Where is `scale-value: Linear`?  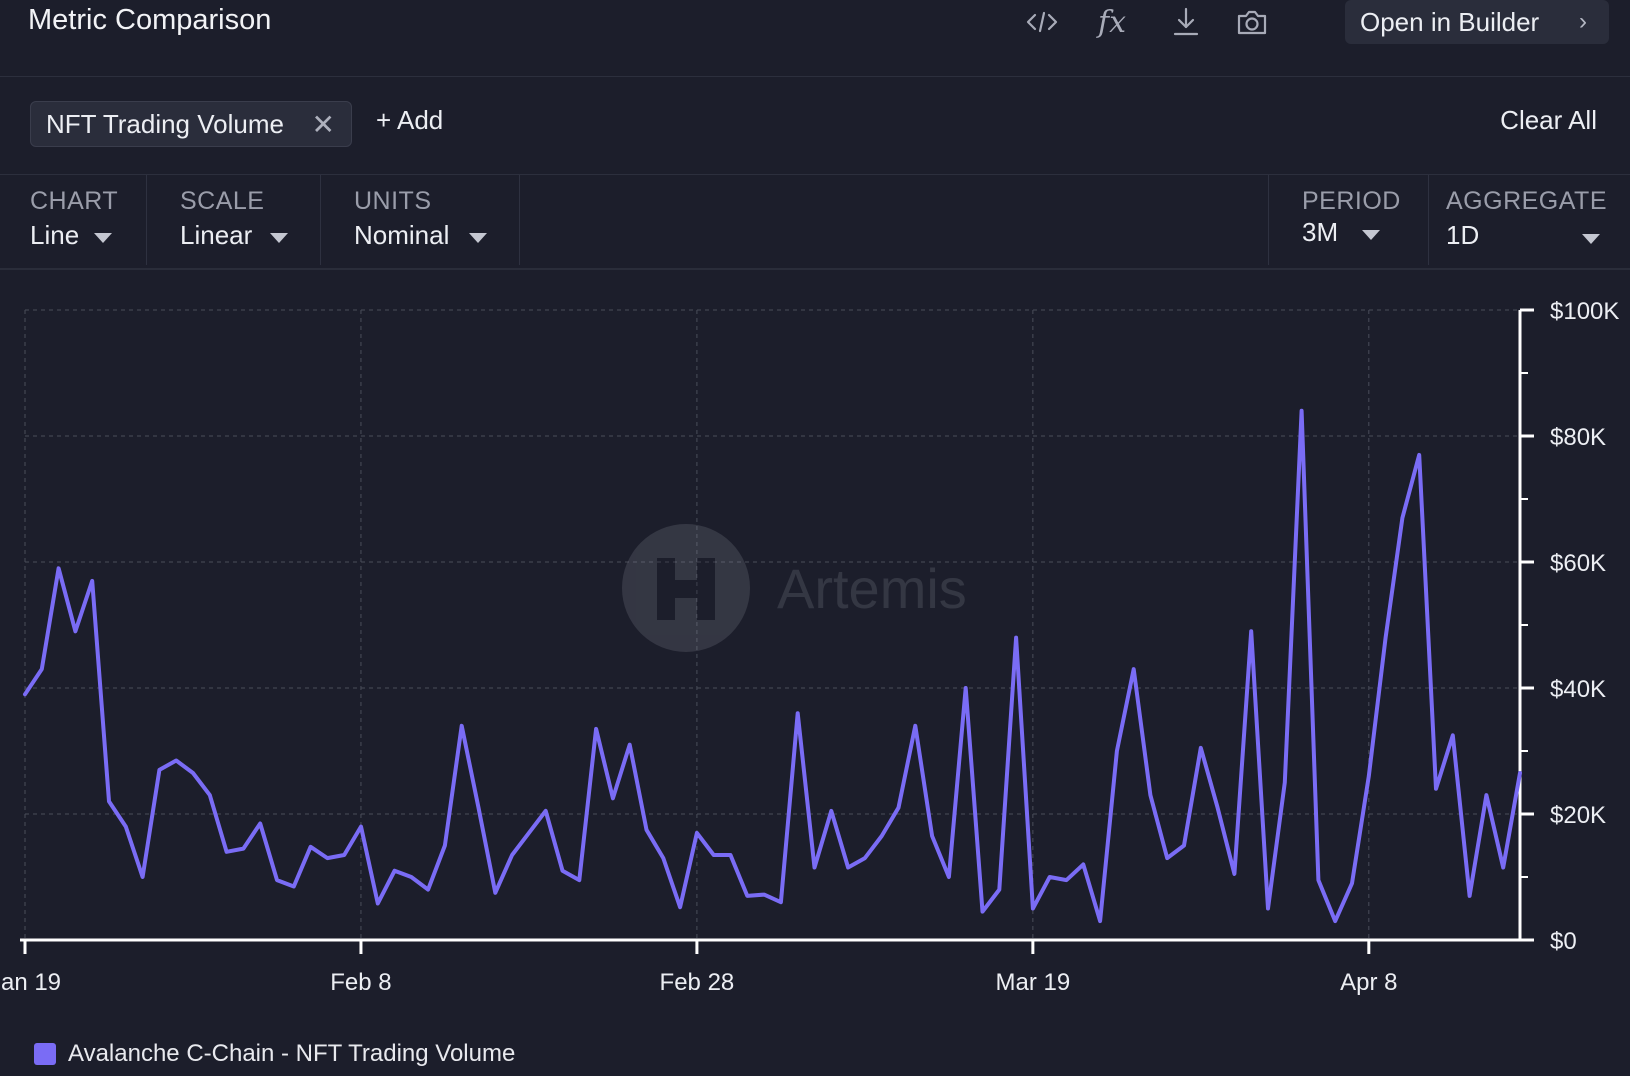 scale-value: Linear is located at coordinates (216, 235).